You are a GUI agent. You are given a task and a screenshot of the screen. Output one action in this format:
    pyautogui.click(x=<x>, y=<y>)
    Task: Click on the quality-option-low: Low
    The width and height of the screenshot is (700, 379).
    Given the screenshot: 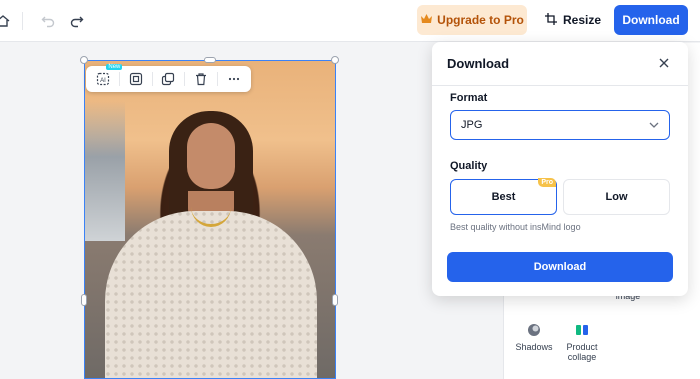 What is the action you would take?
    pyautogui.click(x=616, y=197)
    